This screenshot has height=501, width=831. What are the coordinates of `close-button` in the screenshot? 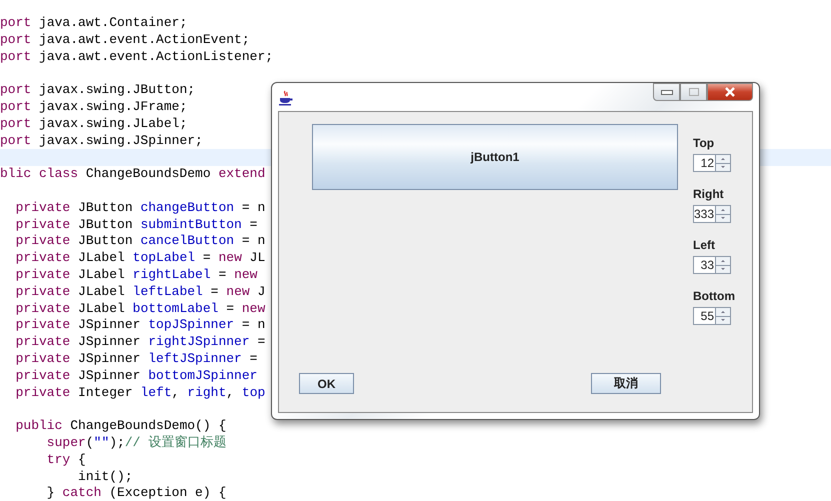 It's located at (730, 92).